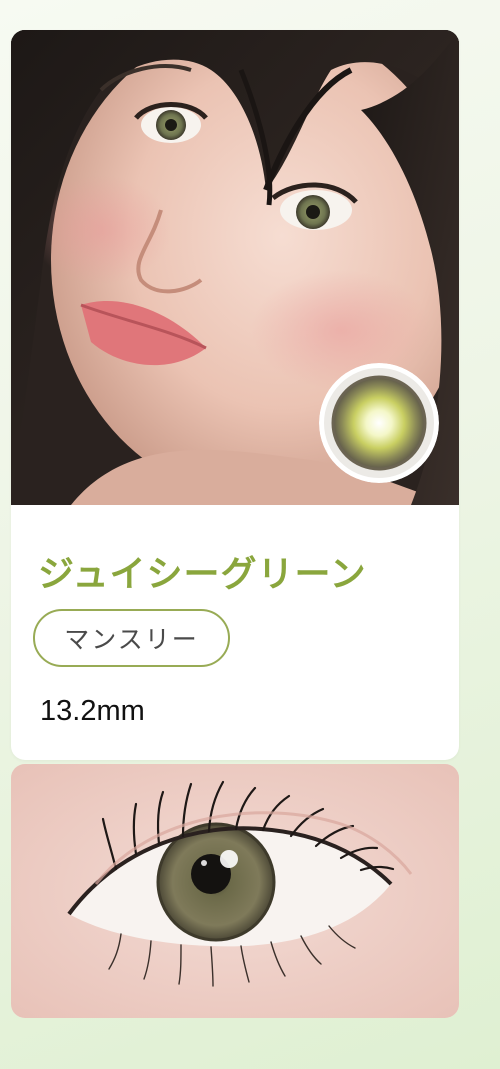 The height and width of the screenshot is (1069, 500). What do you see at coordinates (379, 423) in the screenshot?
I see `green-lens-swatch` at bounding box center [379, 423].